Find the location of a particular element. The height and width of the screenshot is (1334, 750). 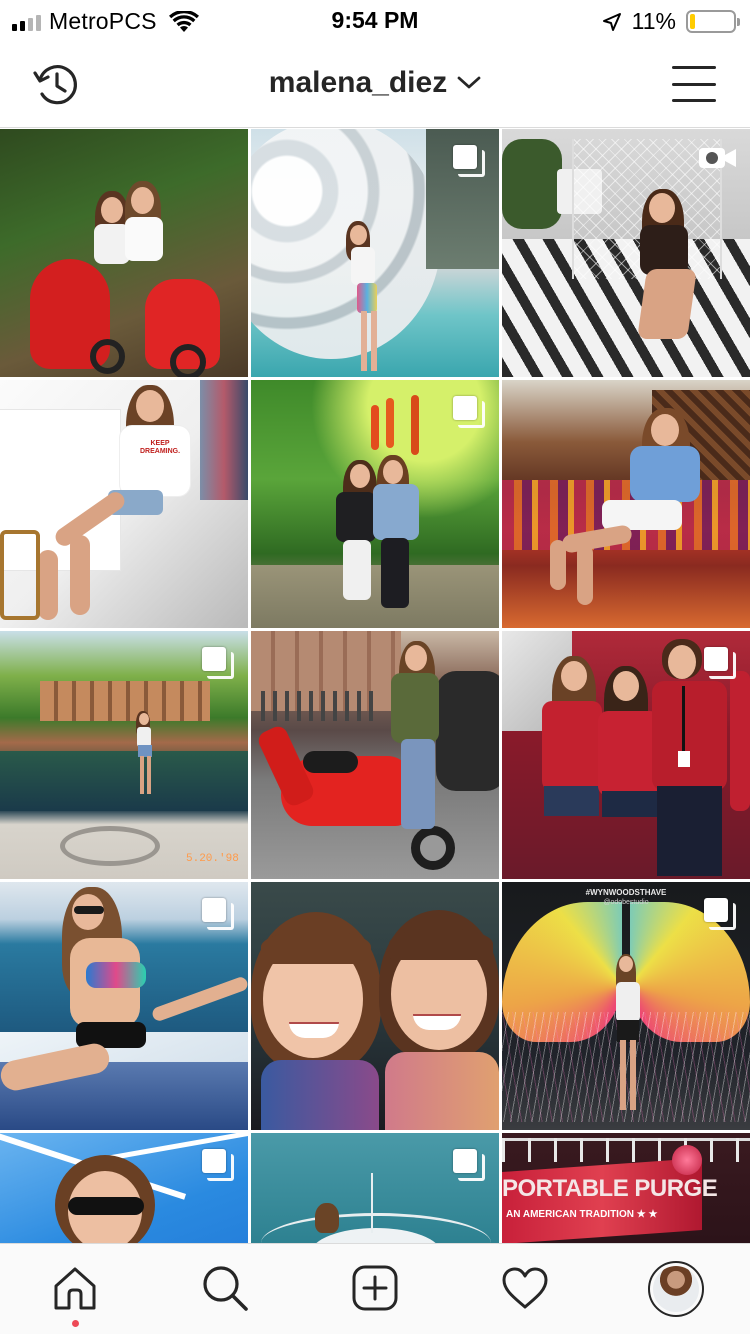

tab-home is located at coordinates (75, 1288).